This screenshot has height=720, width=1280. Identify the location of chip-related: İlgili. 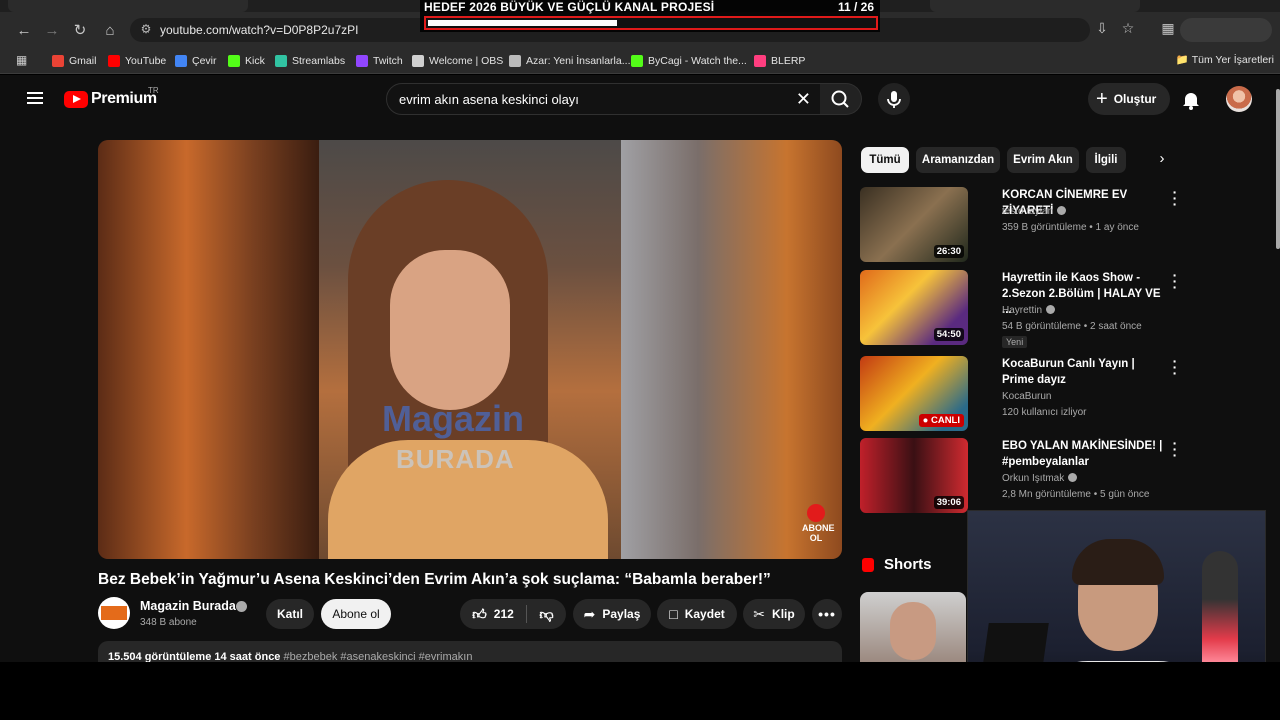
(1106, 160).